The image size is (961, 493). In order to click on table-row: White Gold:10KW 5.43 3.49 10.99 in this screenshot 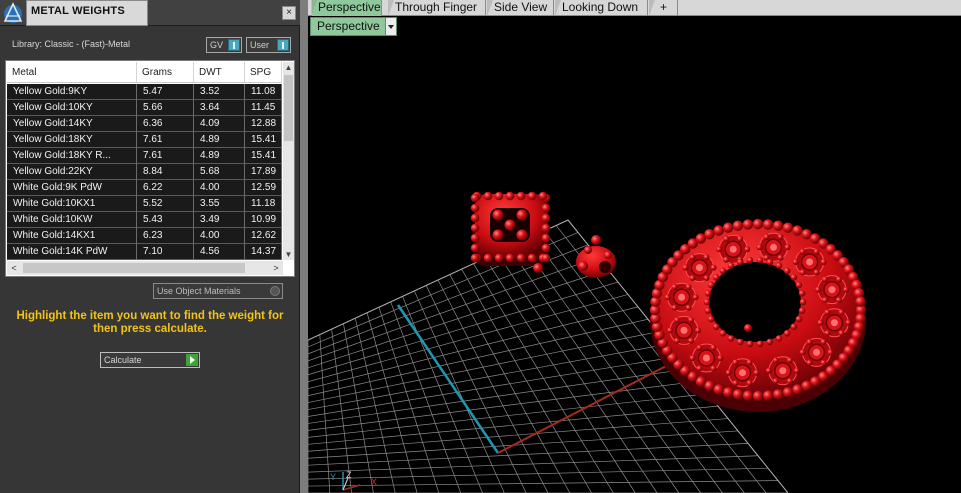, I will do `click(144, 220)`.